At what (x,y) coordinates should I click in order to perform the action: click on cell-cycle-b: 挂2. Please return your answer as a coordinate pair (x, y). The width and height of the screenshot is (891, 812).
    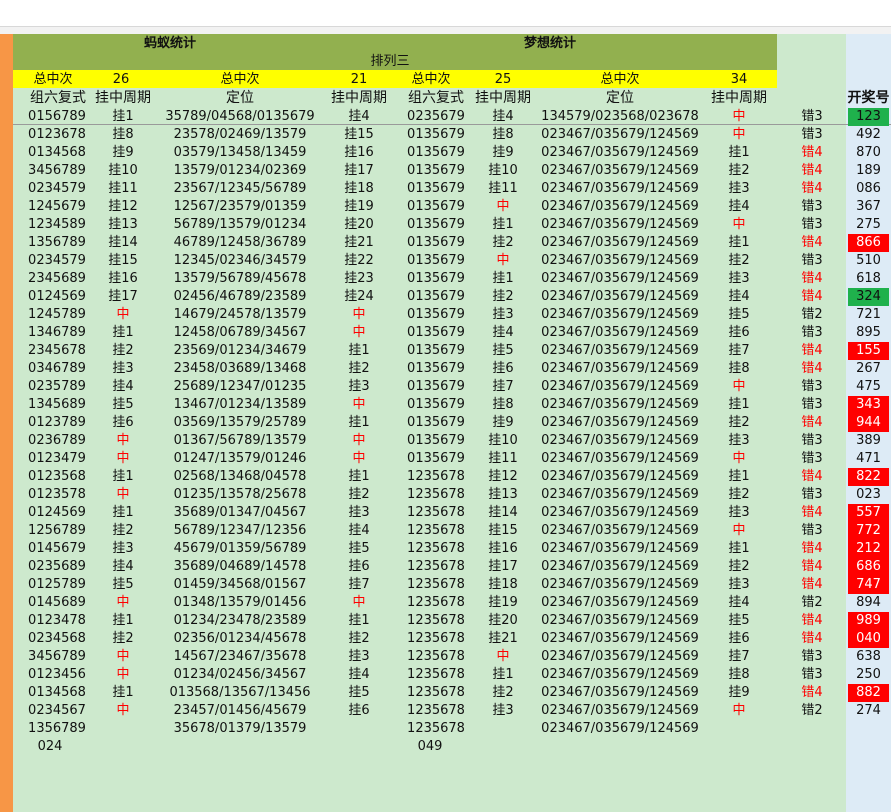
    Looking at the image, I should click on (503, 297).